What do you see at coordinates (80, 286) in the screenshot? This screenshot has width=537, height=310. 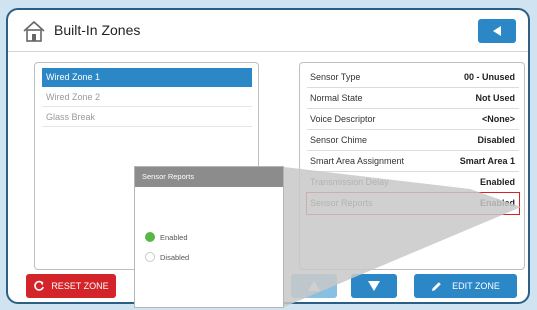 I see `reset-zone-label: RESET ZONE` at bounding box center [80, 286].